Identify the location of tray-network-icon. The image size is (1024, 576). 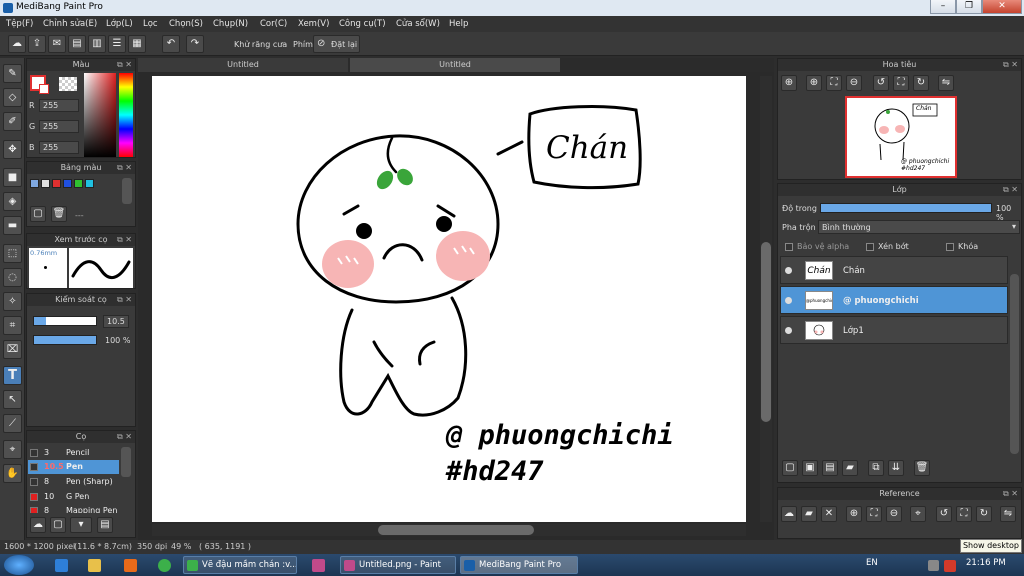
(933, 565).